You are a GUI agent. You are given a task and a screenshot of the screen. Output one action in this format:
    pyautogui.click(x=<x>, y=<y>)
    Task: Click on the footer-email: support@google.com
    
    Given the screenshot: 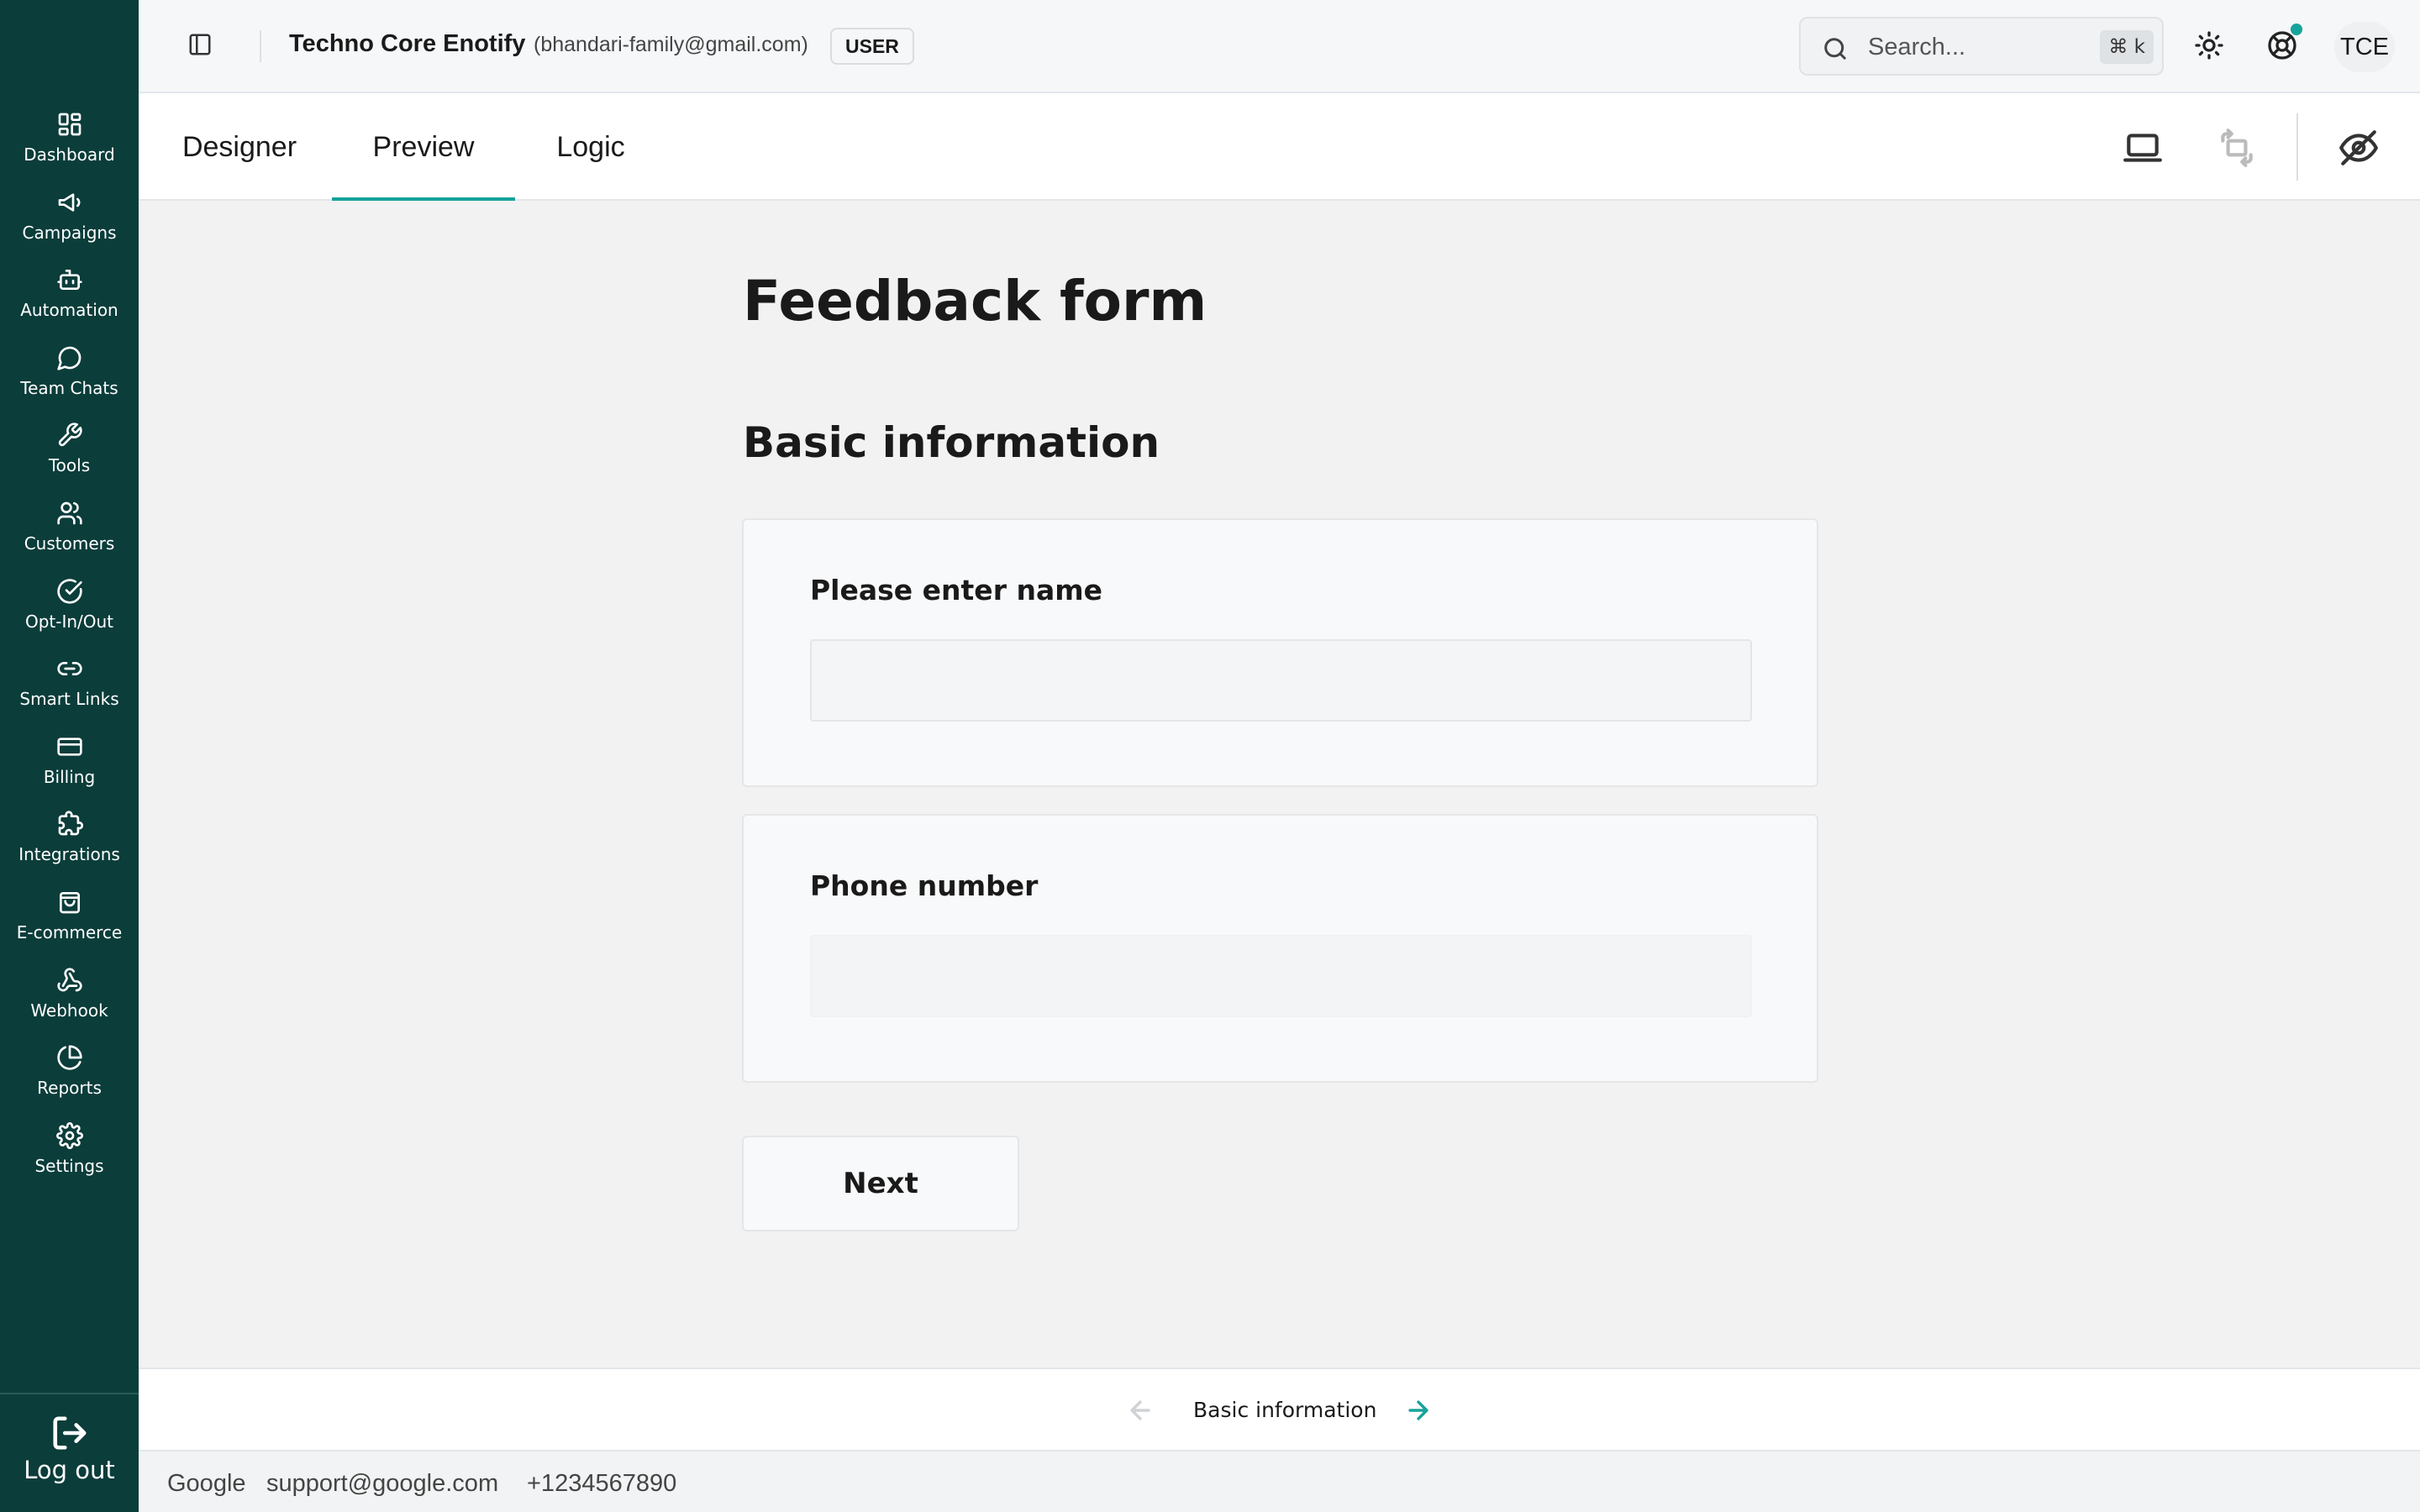 What is the action you would take?
    pyautogui.click(x=382, y=1483)
    